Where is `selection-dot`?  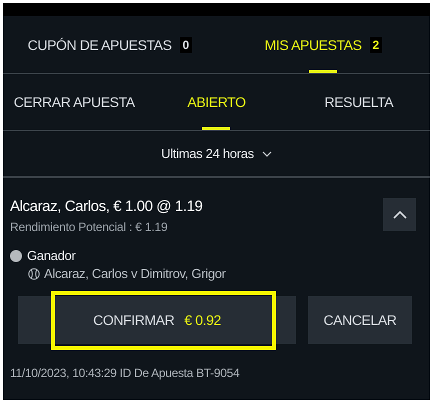 selection-dot is located at coordinates (16, 256).